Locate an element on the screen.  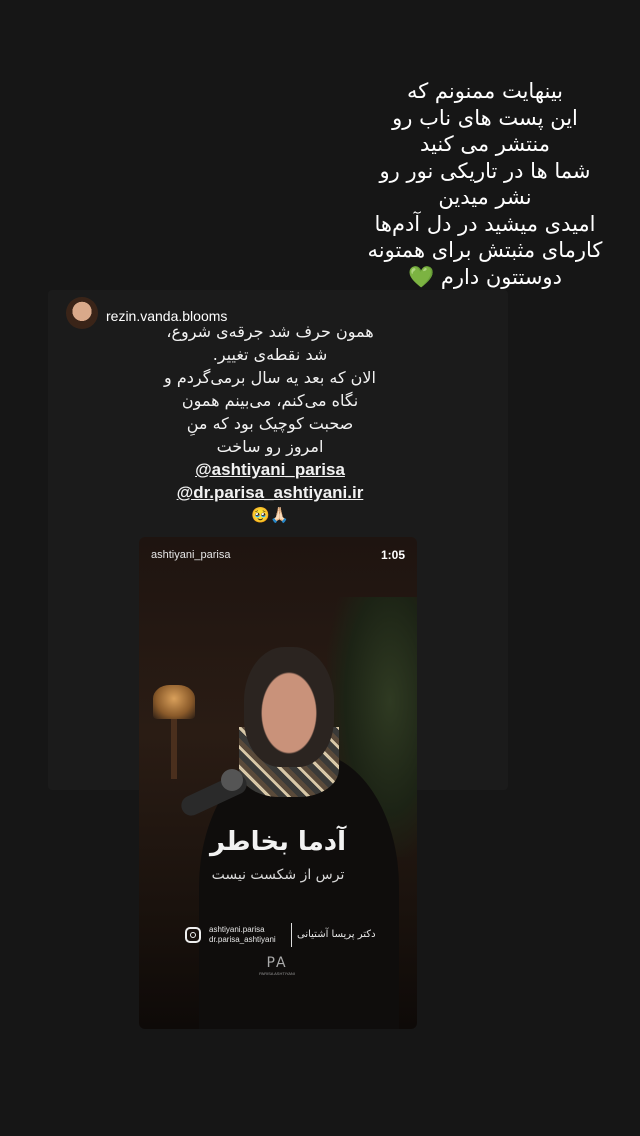
story-text-line: بینهایت ممنونم که is located at coordinates (485, 91).